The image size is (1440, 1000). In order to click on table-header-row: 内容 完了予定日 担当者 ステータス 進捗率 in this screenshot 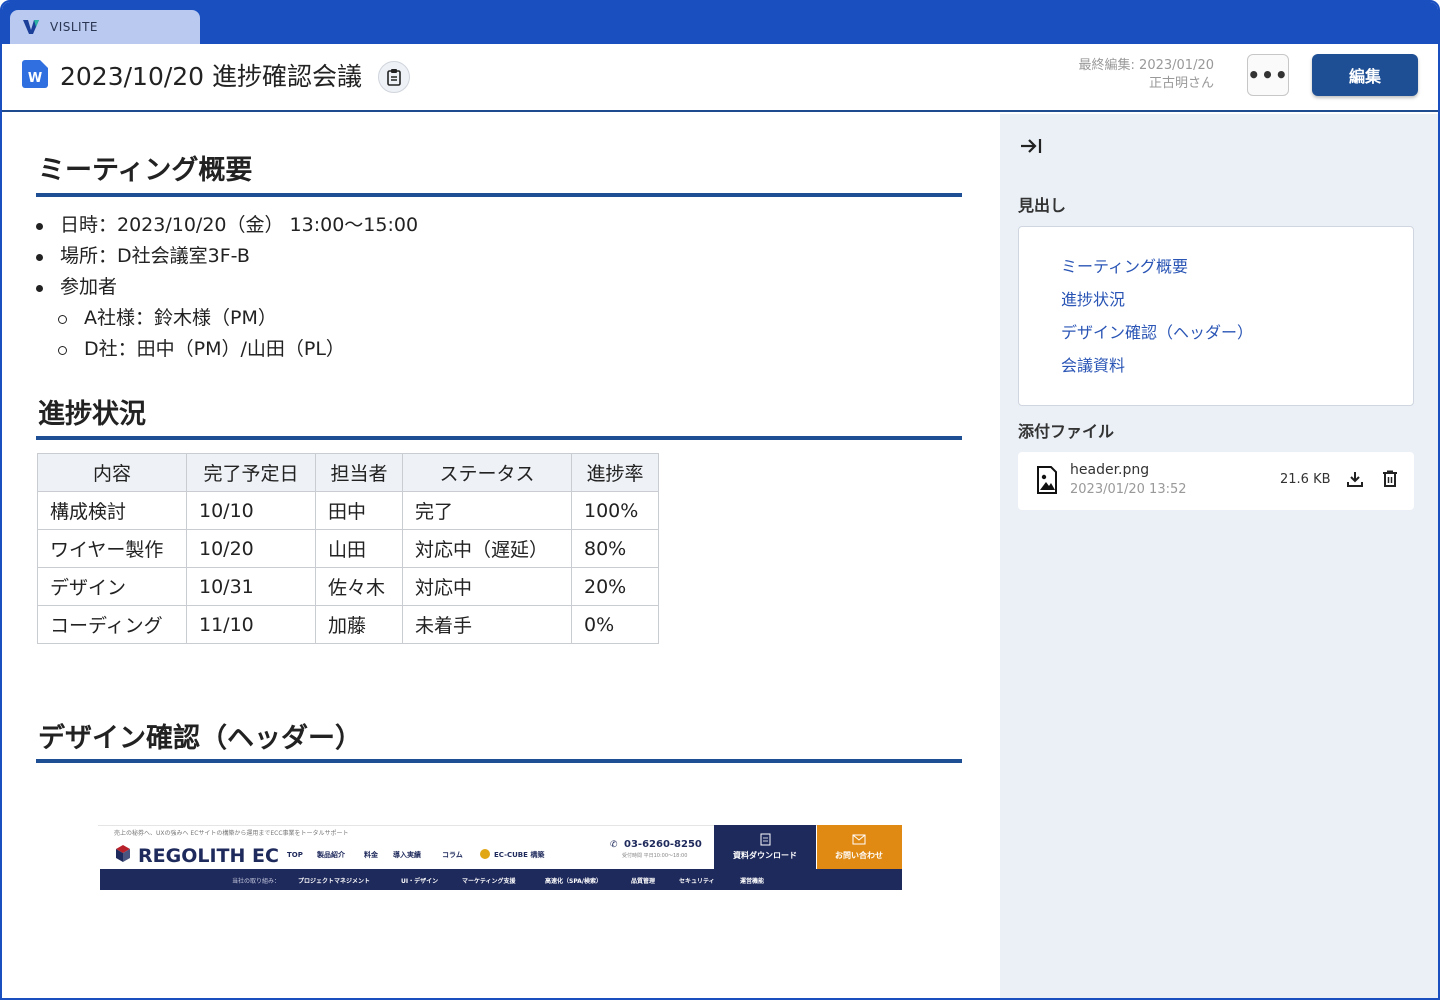, I will do `click(348, 472)`.